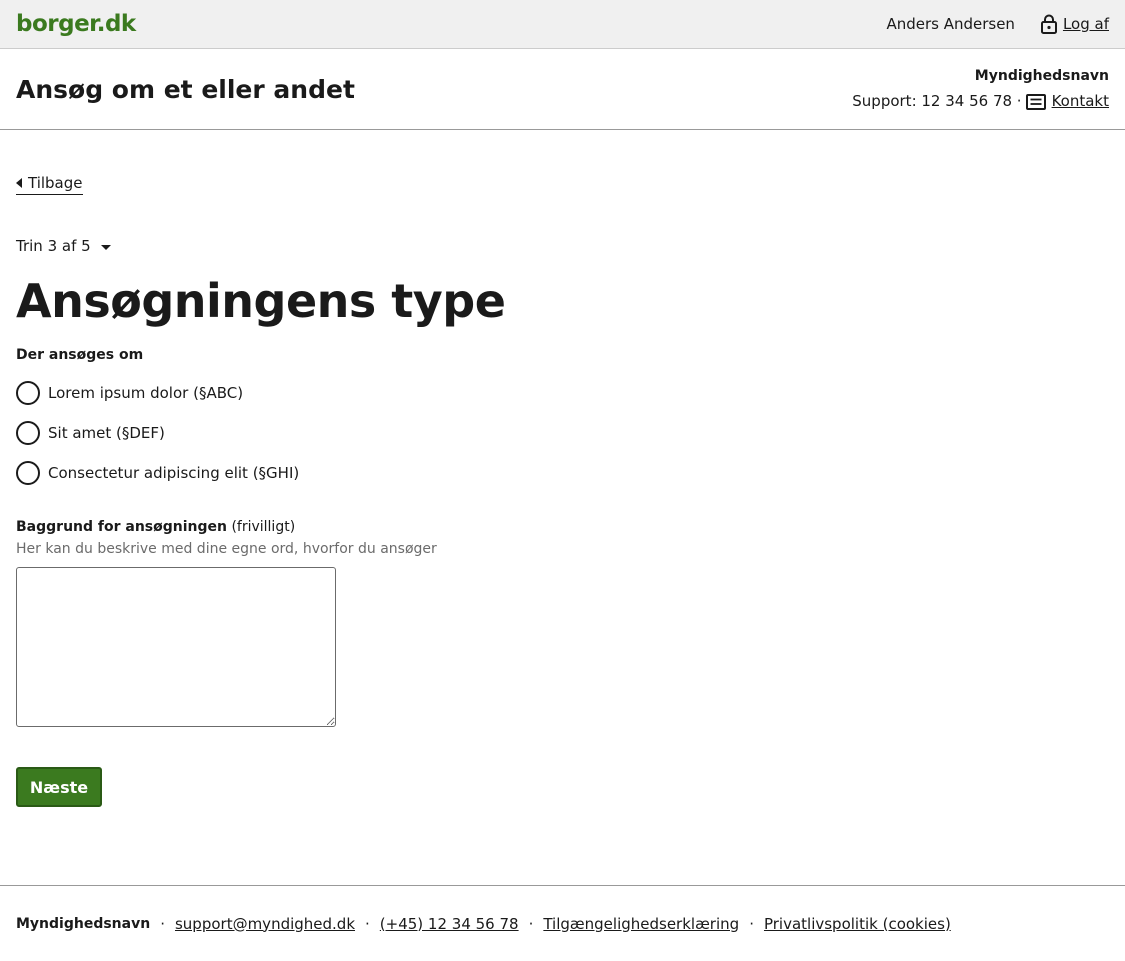  I want to click on radio-label: Sit amet (§DEF), so click(106, 433).